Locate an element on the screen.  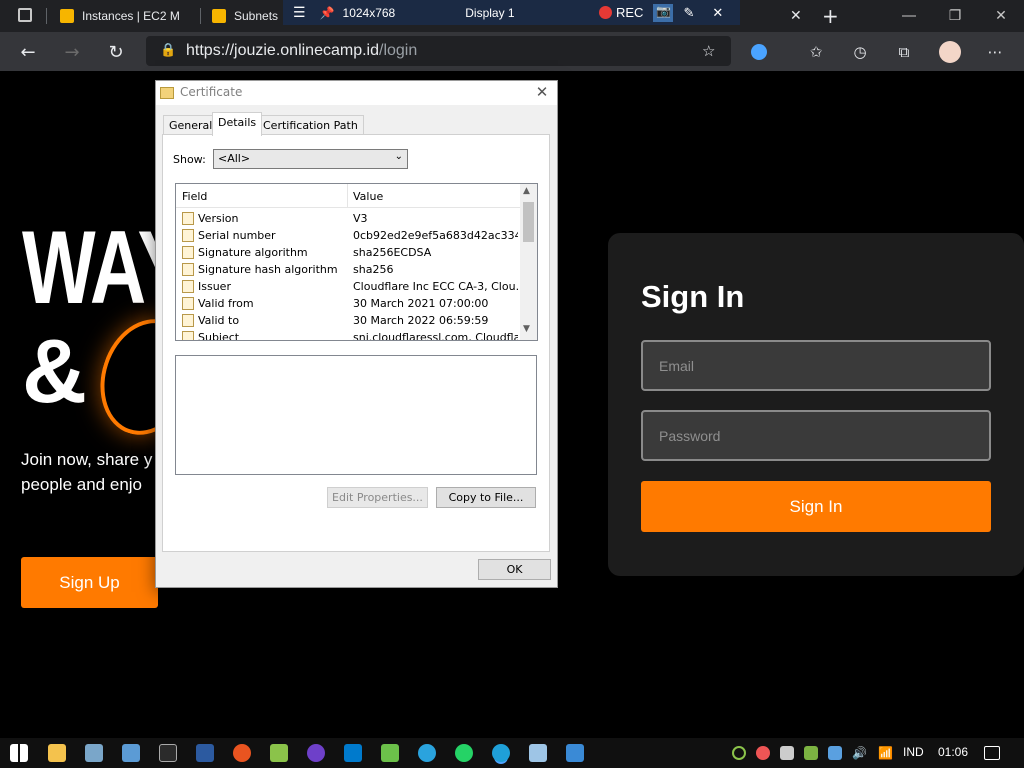
history-icon: ◷ is located at coordinates (860, 52).